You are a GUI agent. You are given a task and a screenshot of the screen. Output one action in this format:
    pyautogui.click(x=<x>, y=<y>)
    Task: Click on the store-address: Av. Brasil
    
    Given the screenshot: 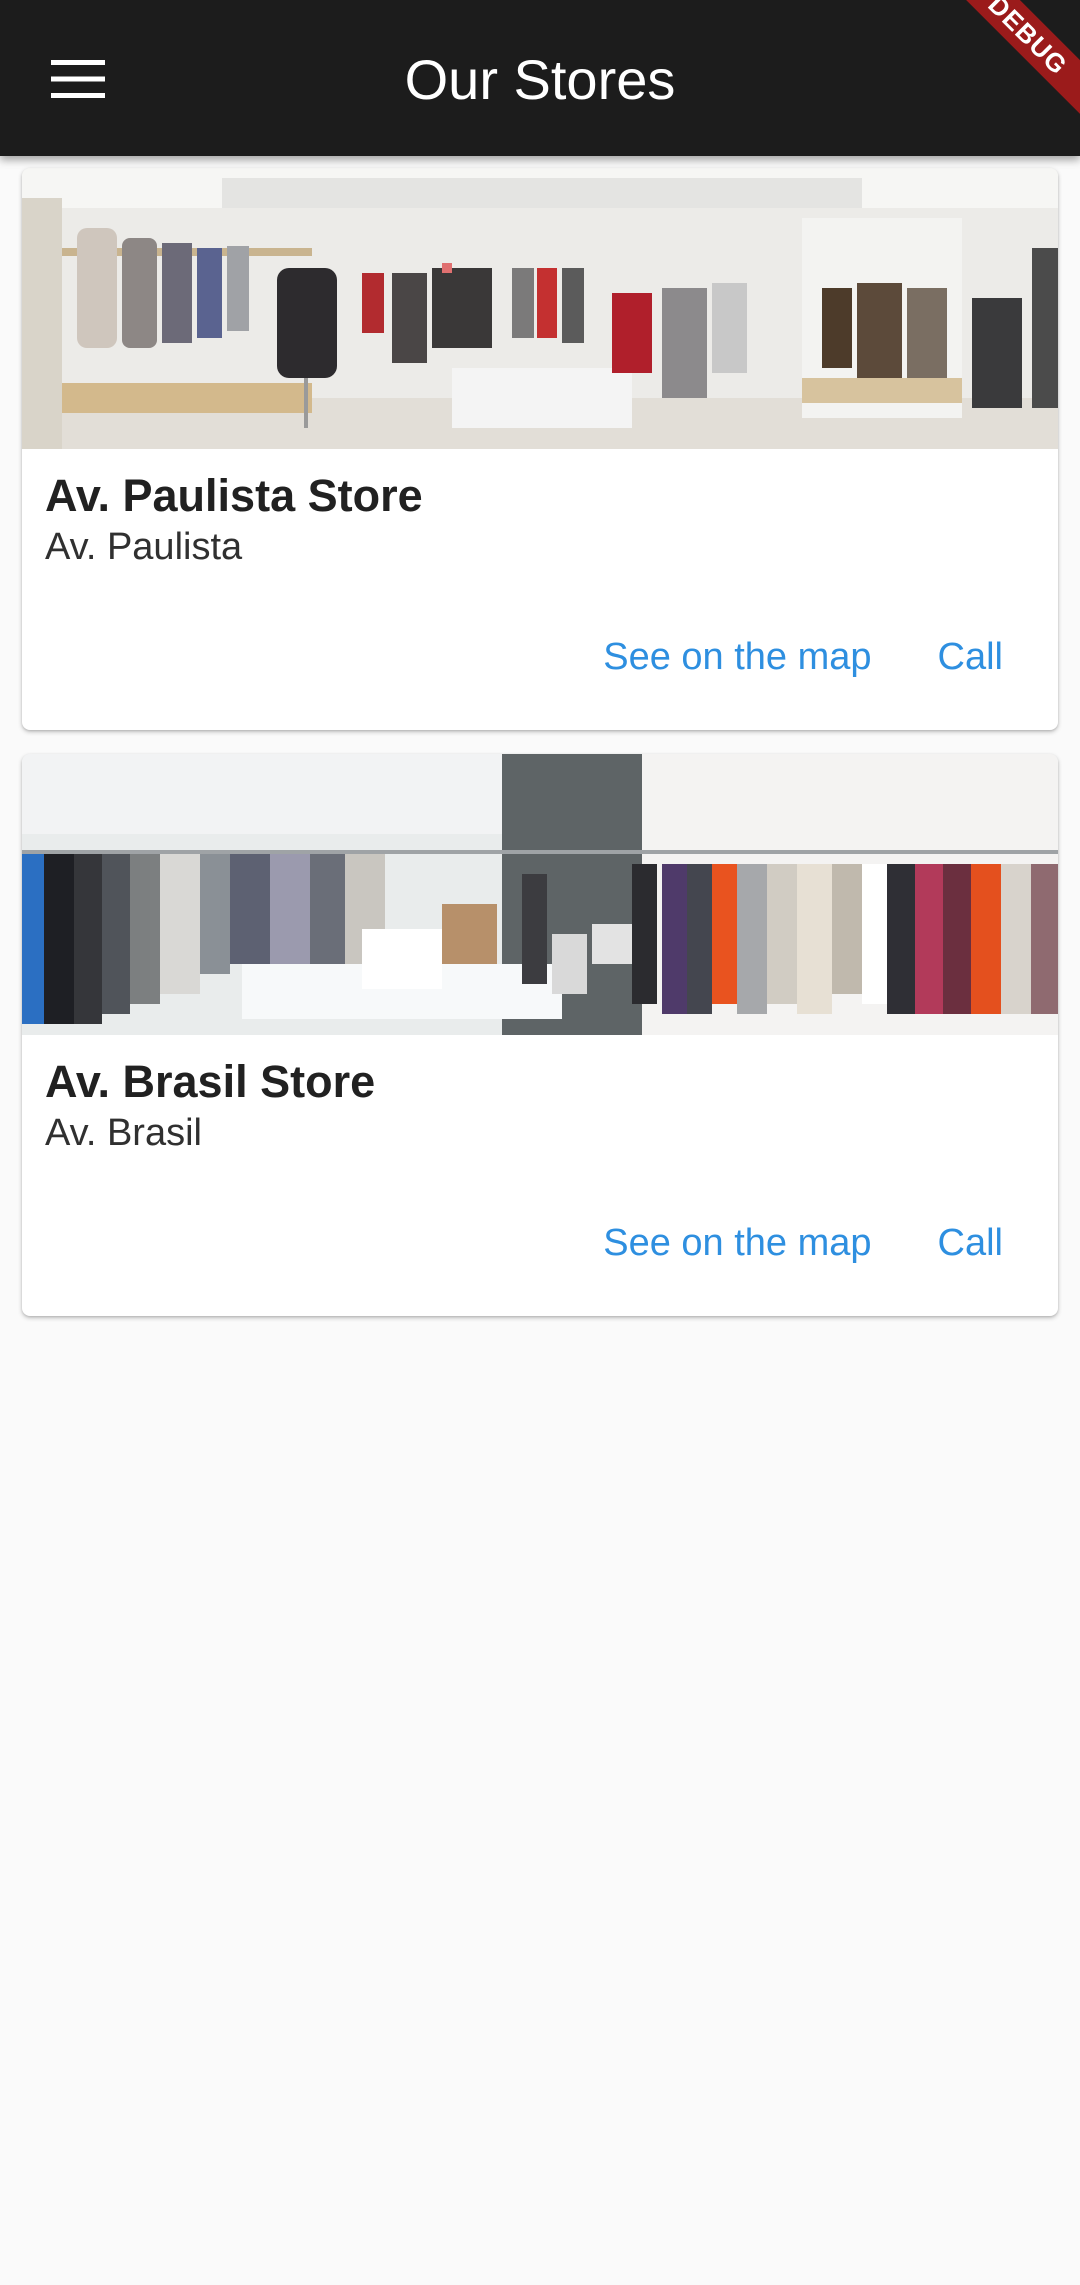 What is the action you would take?
    pyautogui.click(x=123, y=1133)
    